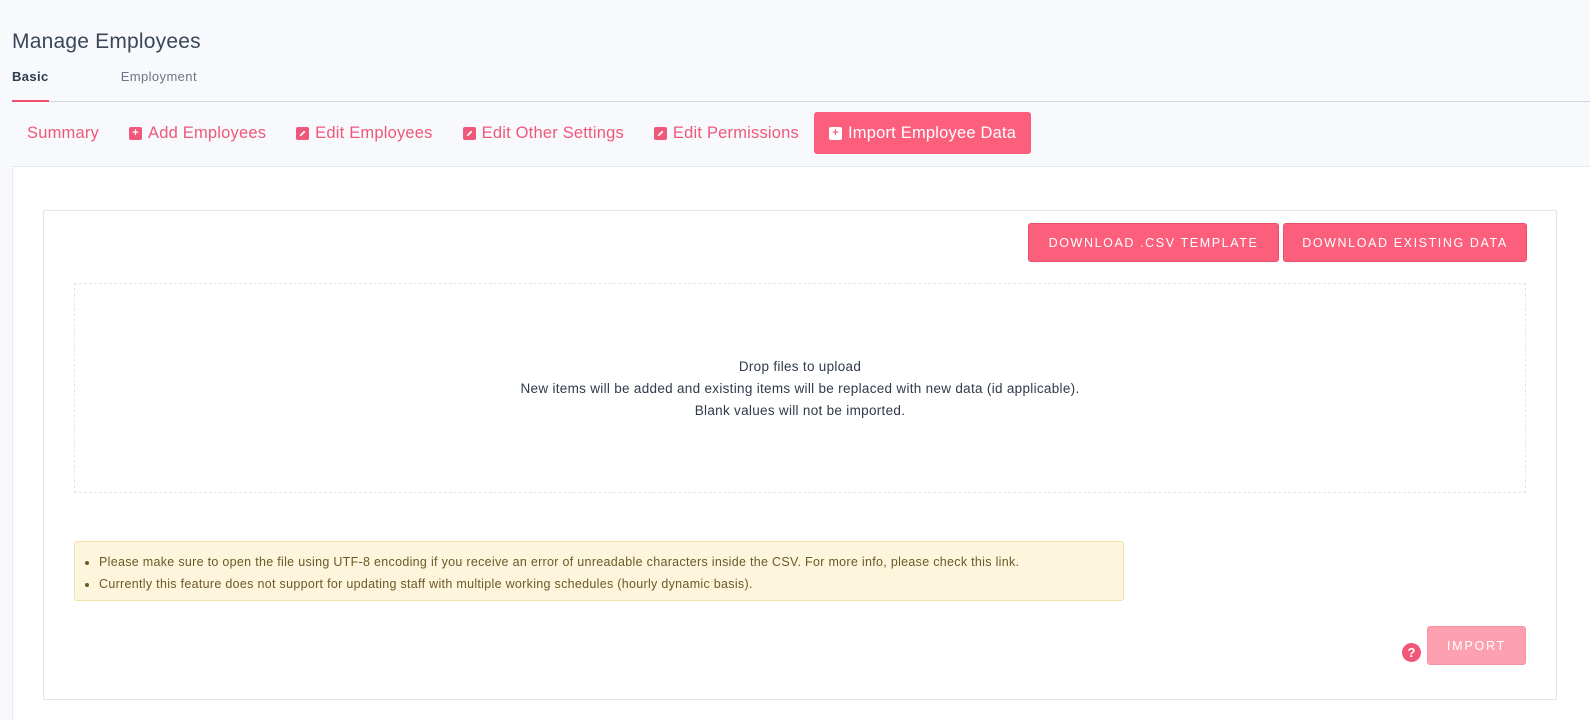 The width and height of the screenshot is (1590, 720). I want to click on subtab-edit-employees: Edit Employees, so click(364, 133).